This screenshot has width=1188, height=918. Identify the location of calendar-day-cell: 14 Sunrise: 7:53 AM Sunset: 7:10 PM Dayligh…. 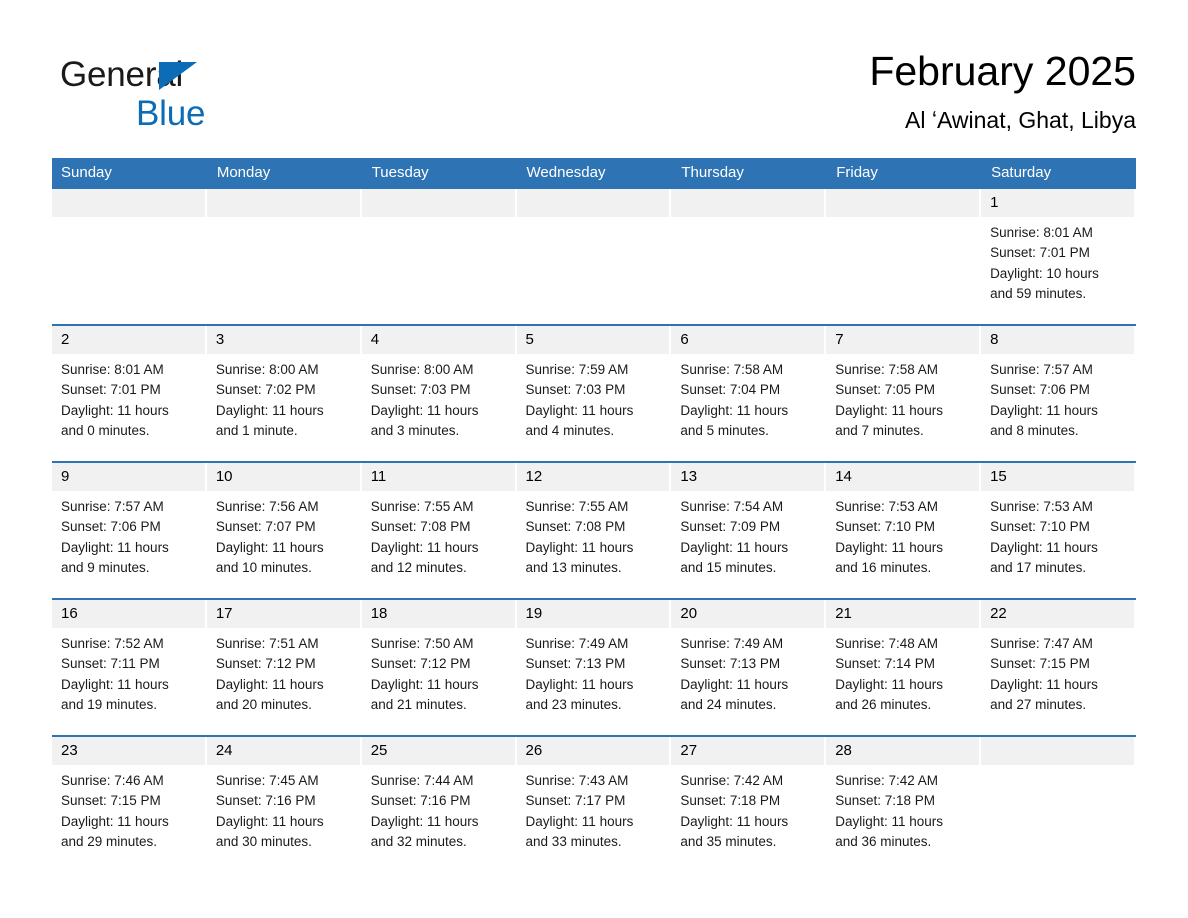
(904, 530).